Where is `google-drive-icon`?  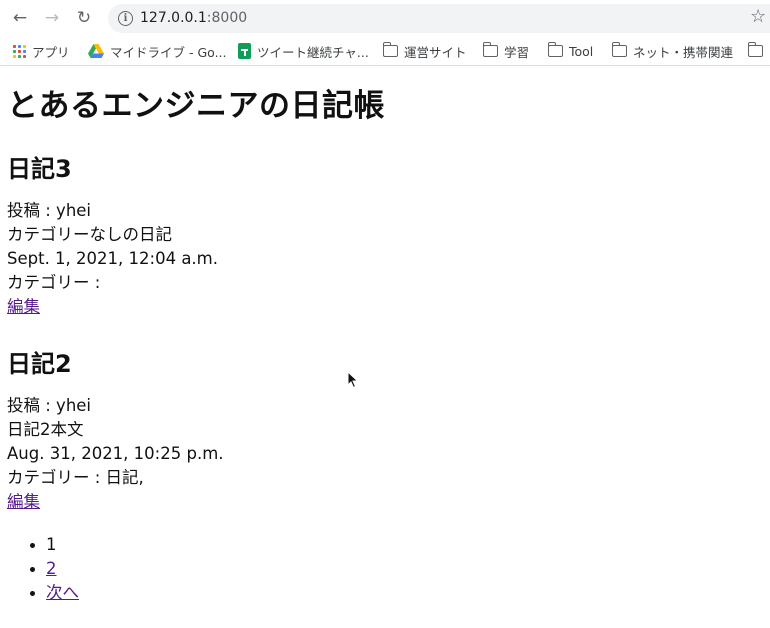
google-drive-icon is located at coordinates (96, 51).